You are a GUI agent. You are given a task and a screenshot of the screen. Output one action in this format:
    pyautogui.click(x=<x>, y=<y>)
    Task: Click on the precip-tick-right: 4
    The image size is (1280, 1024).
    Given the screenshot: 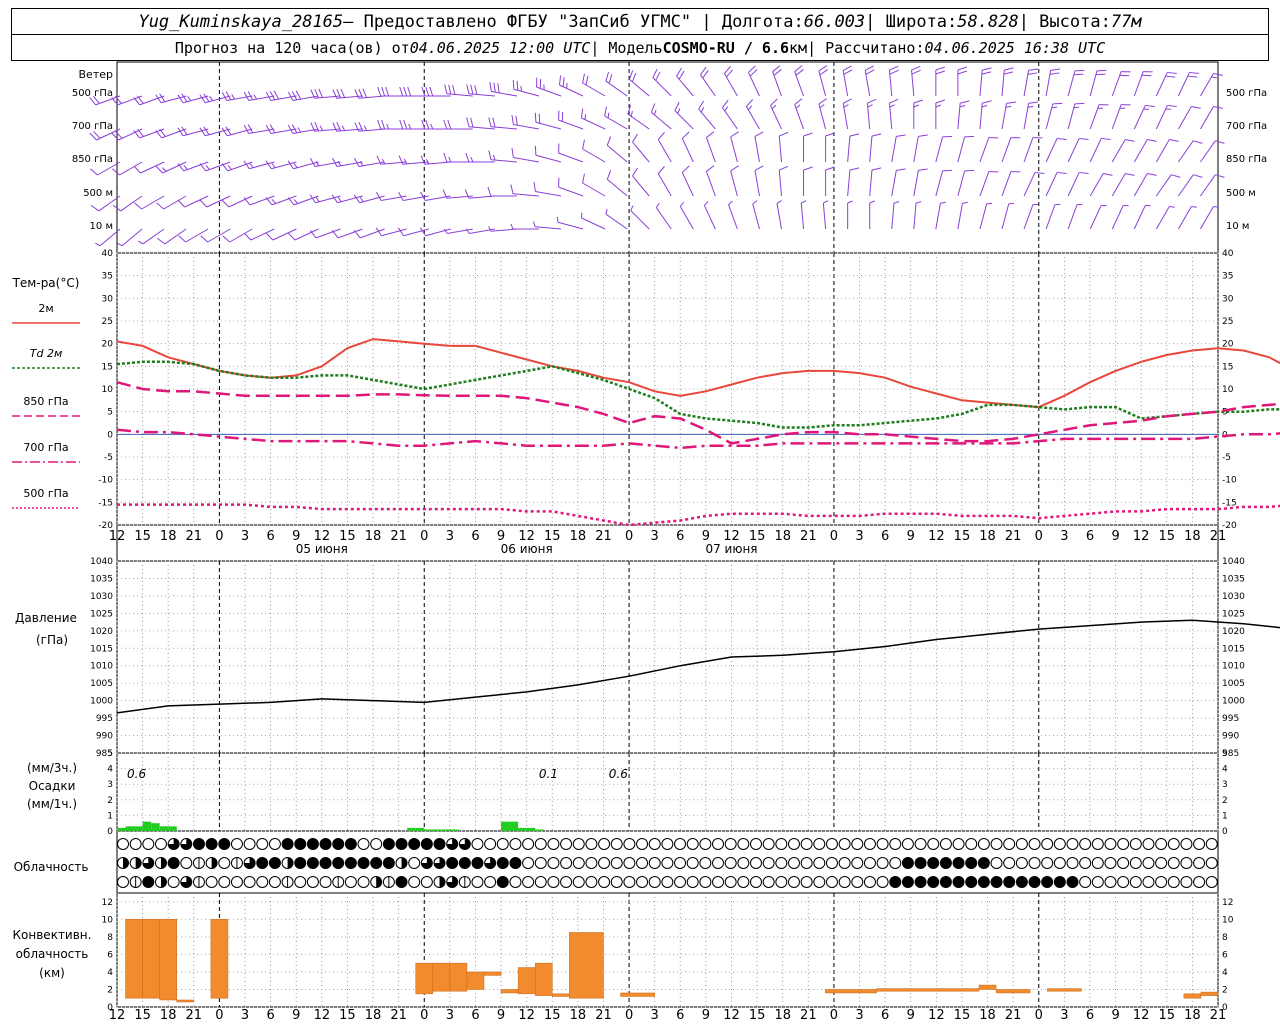 What is the action you would take?
    pyautogui.click(x=1225, y=770)
    